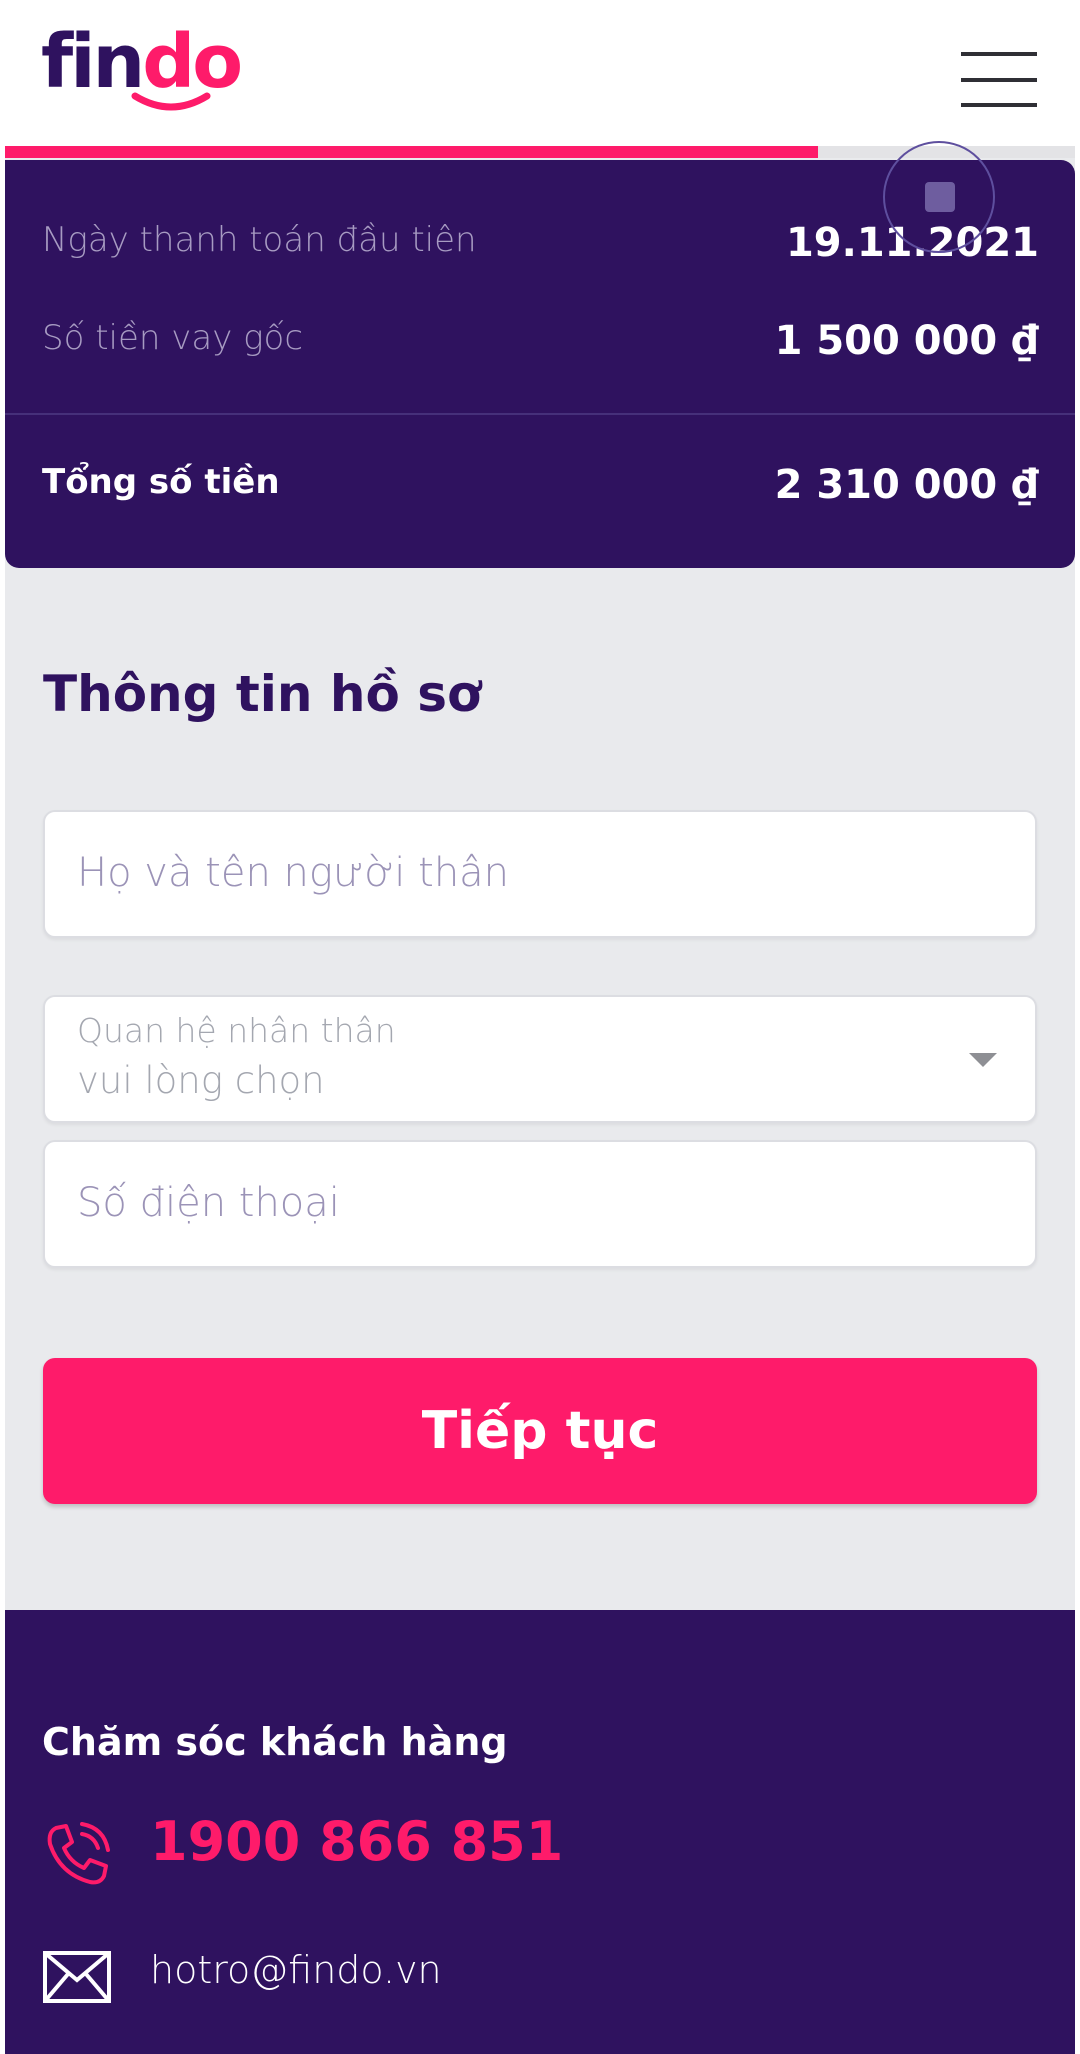 Image resolution: width=1080 pixels, height=2054 pixels. What do you see at coordinates (293, 873) in the screenshot?
I see `relative-name-placeholder: Họ và tên người thân` at bounding box center [293, 873].